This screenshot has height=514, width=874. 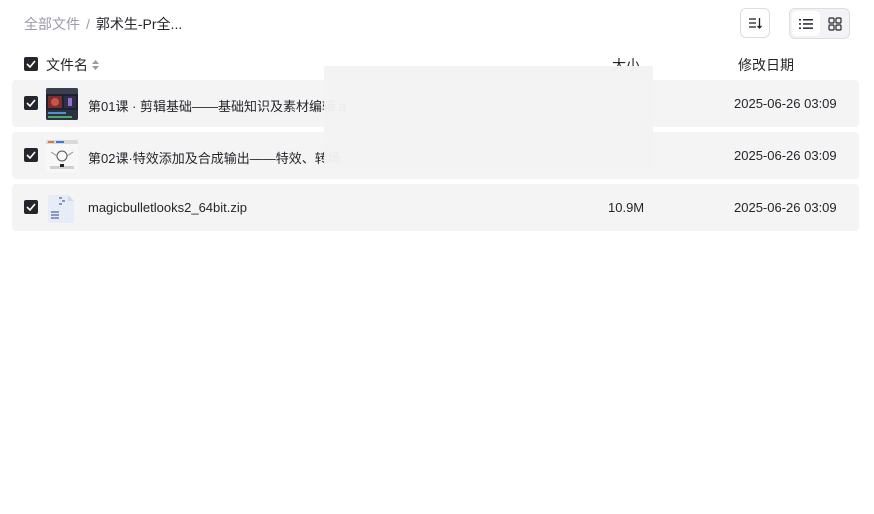 What do you see at coordinates (214, 157) in the screenshot?
I see `file-name: 第02课·特效添加及合成输出——特效、转场` at bounding box center [214, 157].